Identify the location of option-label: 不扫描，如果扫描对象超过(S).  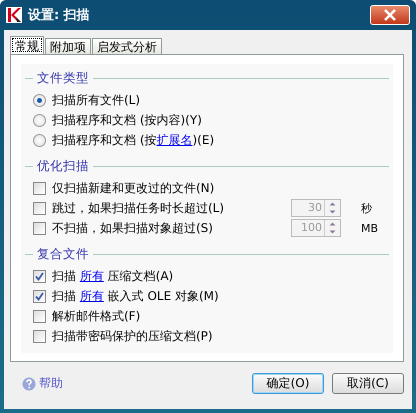
(133, 228).